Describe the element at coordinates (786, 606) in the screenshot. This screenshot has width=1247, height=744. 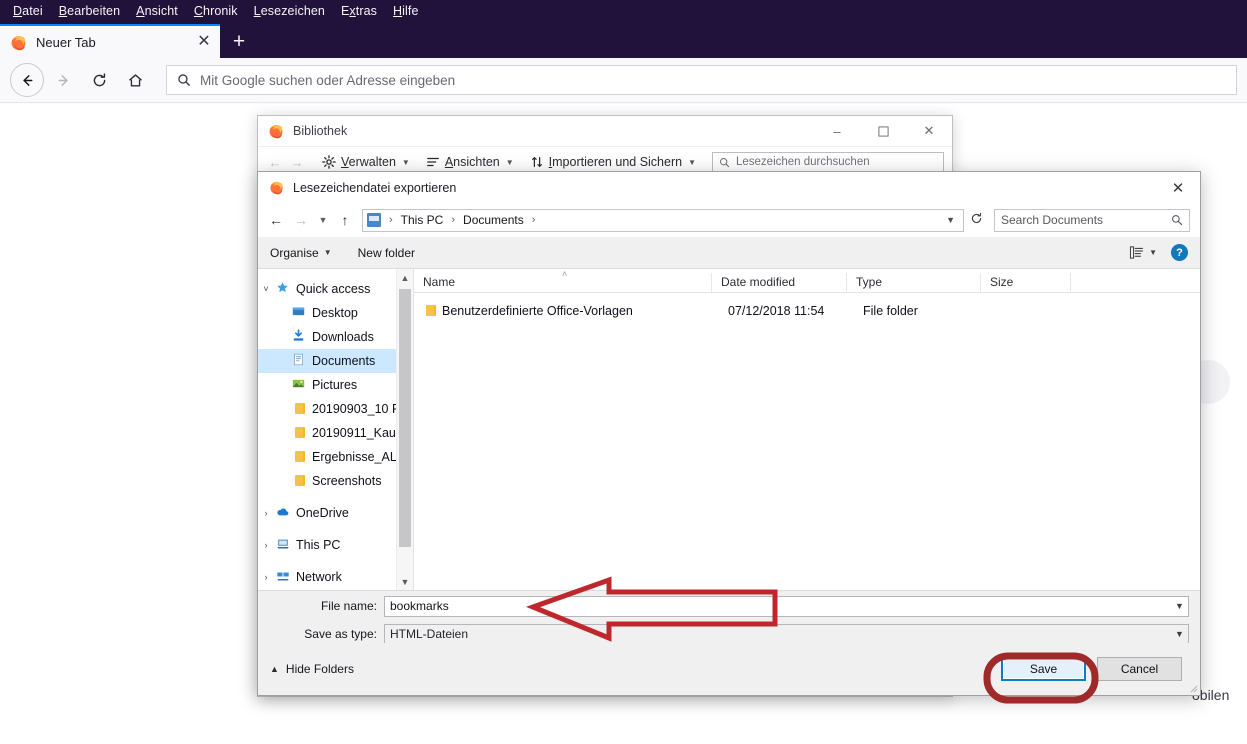
I see `filename-input: bookmarks ▼` at that location.